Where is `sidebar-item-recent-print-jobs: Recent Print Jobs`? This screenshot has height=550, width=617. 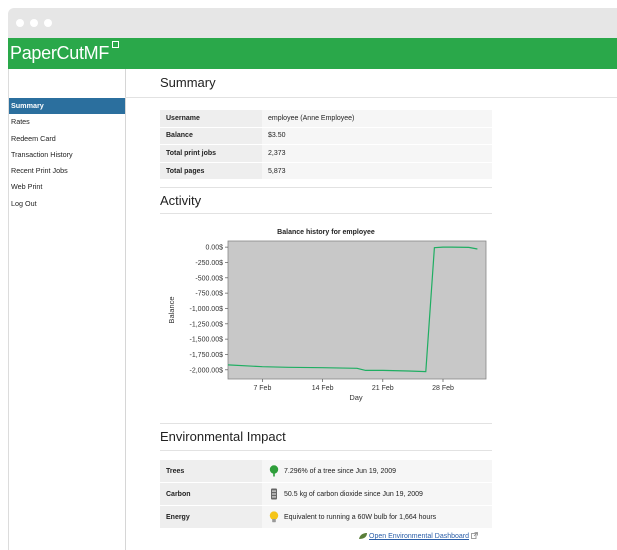 sidebar-item-recent-print-jobs: Recent Print Jobs is located at coordinates (67, 171).